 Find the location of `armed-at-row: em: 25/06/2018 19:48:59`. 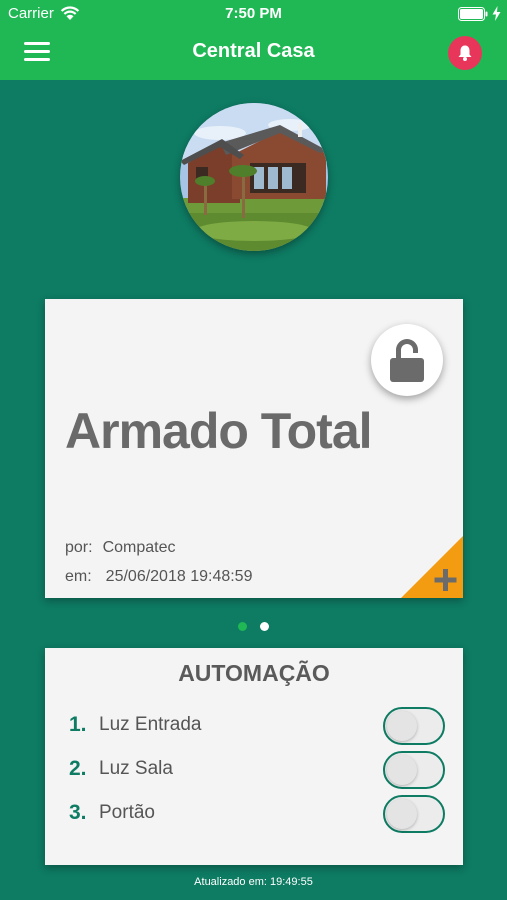

armed-at-row: em: 25/06/2018 19:48:59 is located at coordinates (158, 577).